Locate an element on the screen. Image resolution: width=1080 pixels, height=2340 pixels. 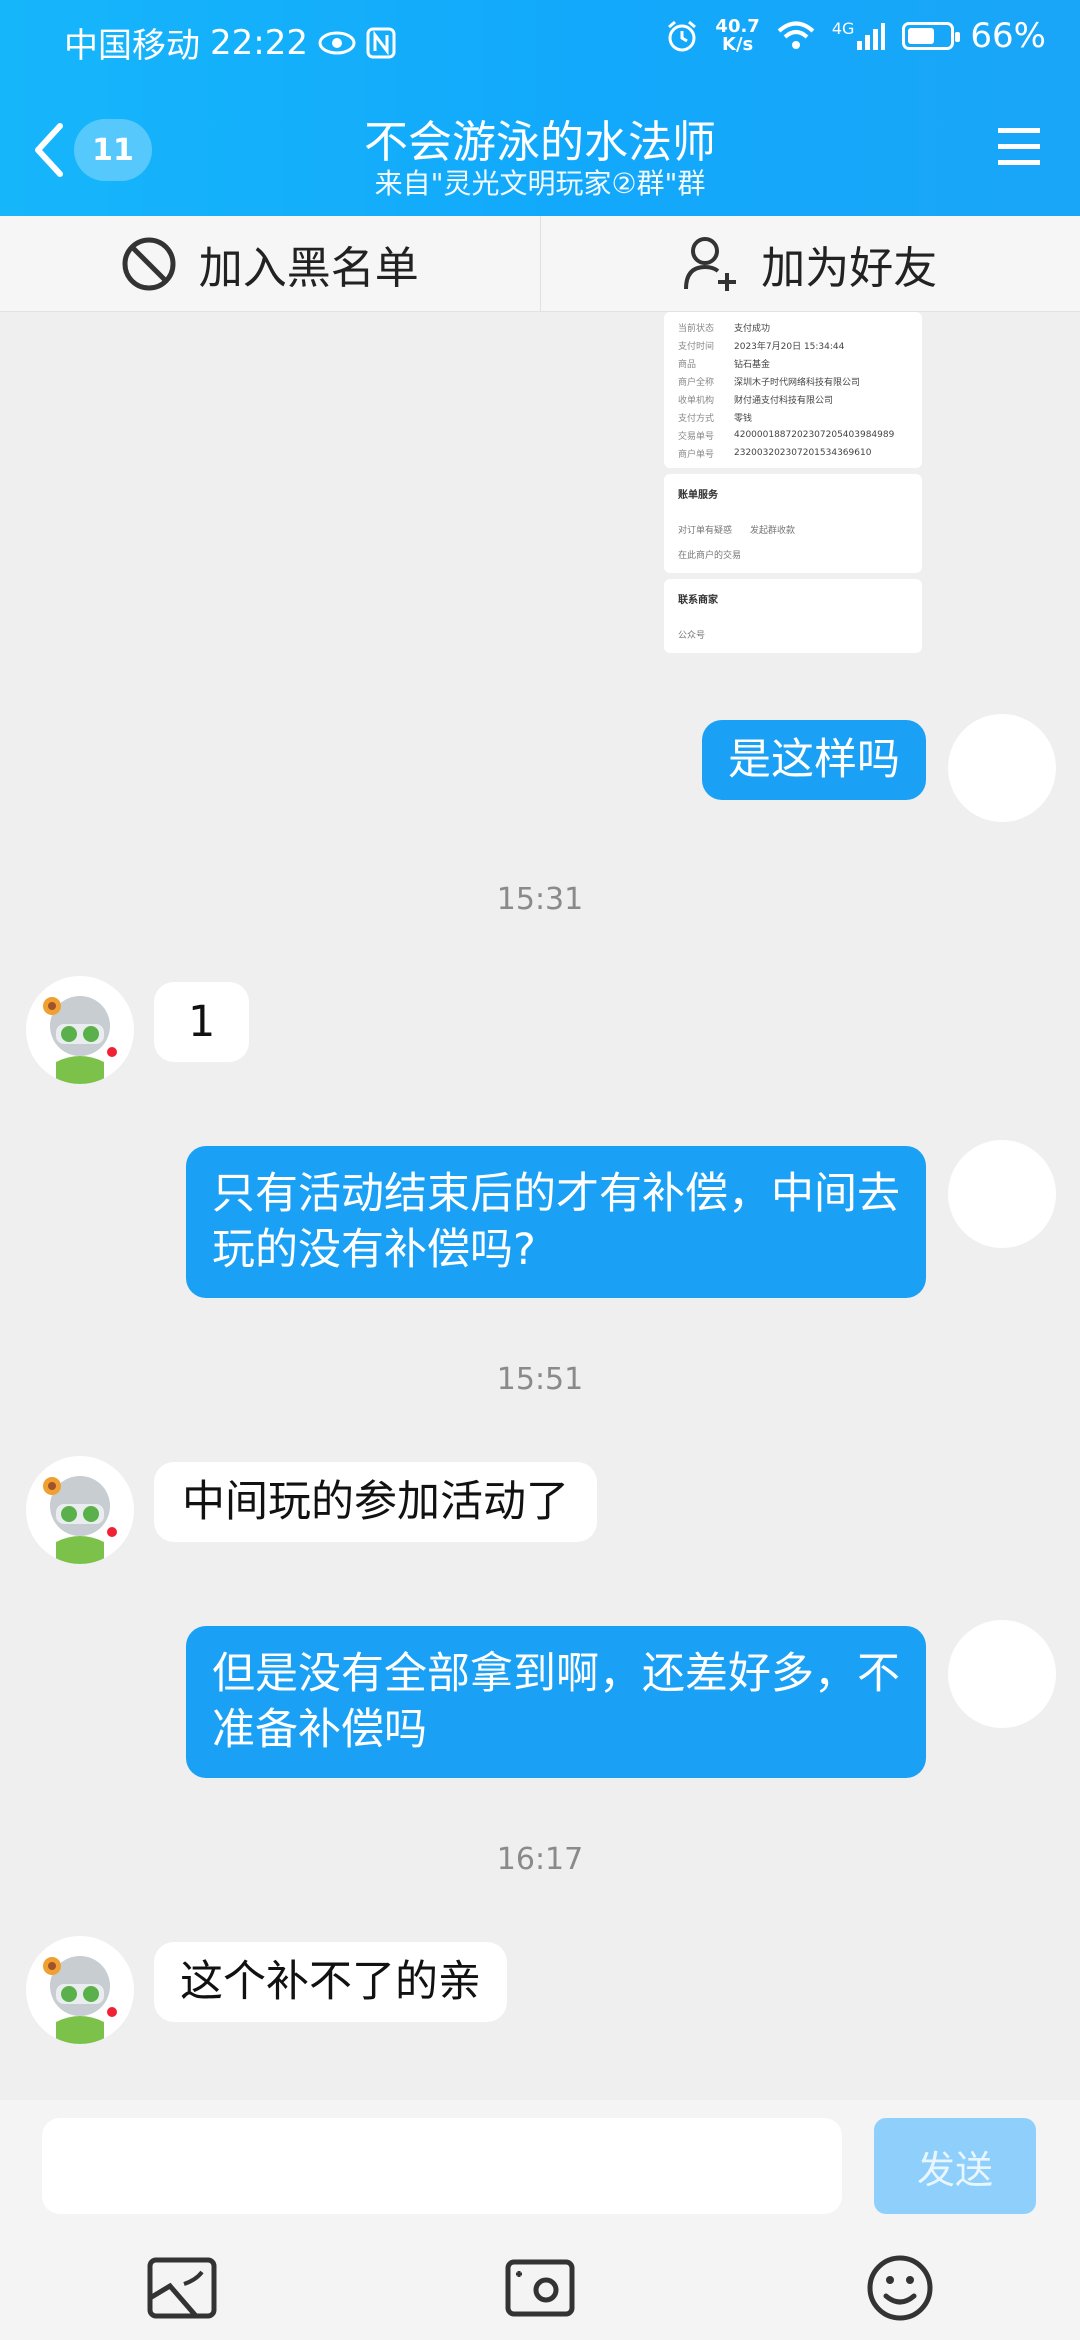
add-friend-button: 加为好友 is located at coordinates (809, 263).